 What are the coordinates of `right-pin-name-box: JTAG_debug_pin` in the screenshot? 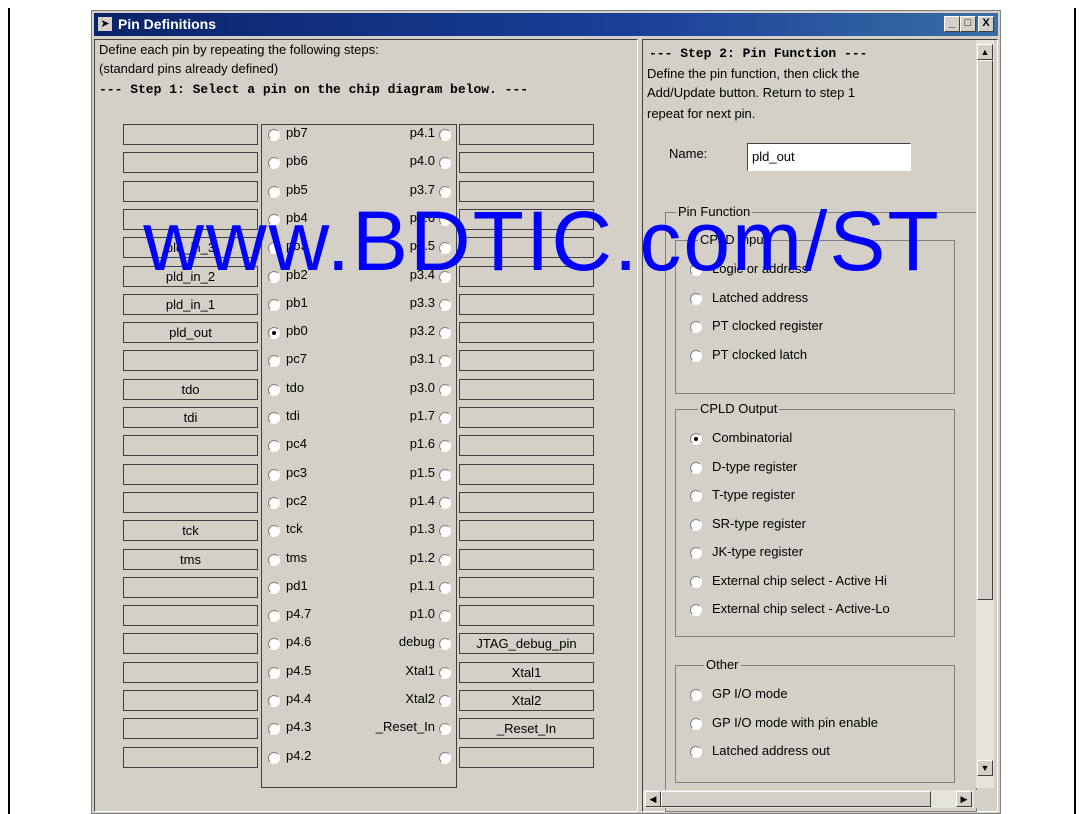 It's located at (526, 644).